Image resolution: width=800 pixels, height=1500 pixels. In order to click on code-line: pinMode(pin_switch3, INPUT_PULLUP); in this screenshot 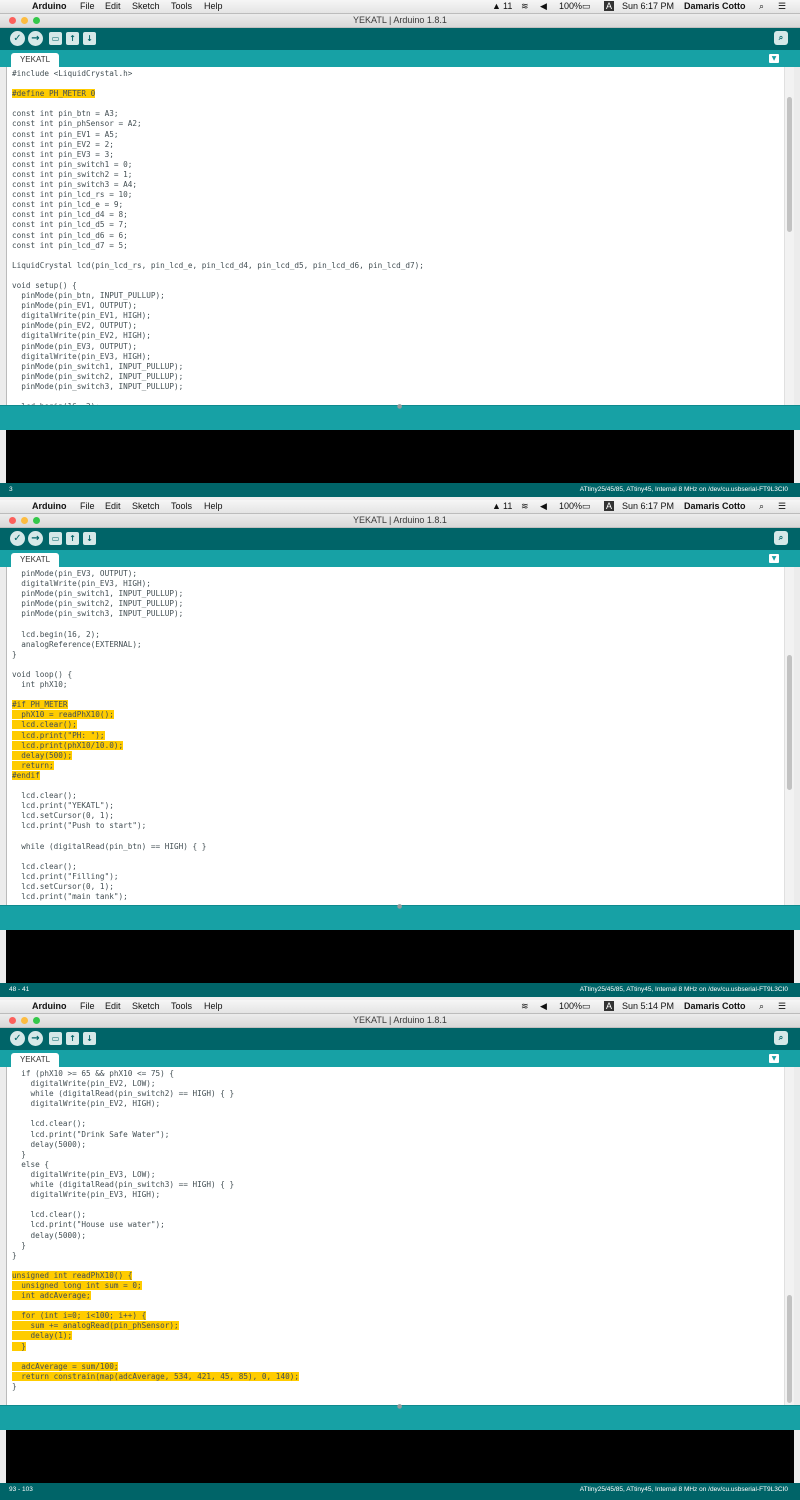, I will do `click(218, 387)`.